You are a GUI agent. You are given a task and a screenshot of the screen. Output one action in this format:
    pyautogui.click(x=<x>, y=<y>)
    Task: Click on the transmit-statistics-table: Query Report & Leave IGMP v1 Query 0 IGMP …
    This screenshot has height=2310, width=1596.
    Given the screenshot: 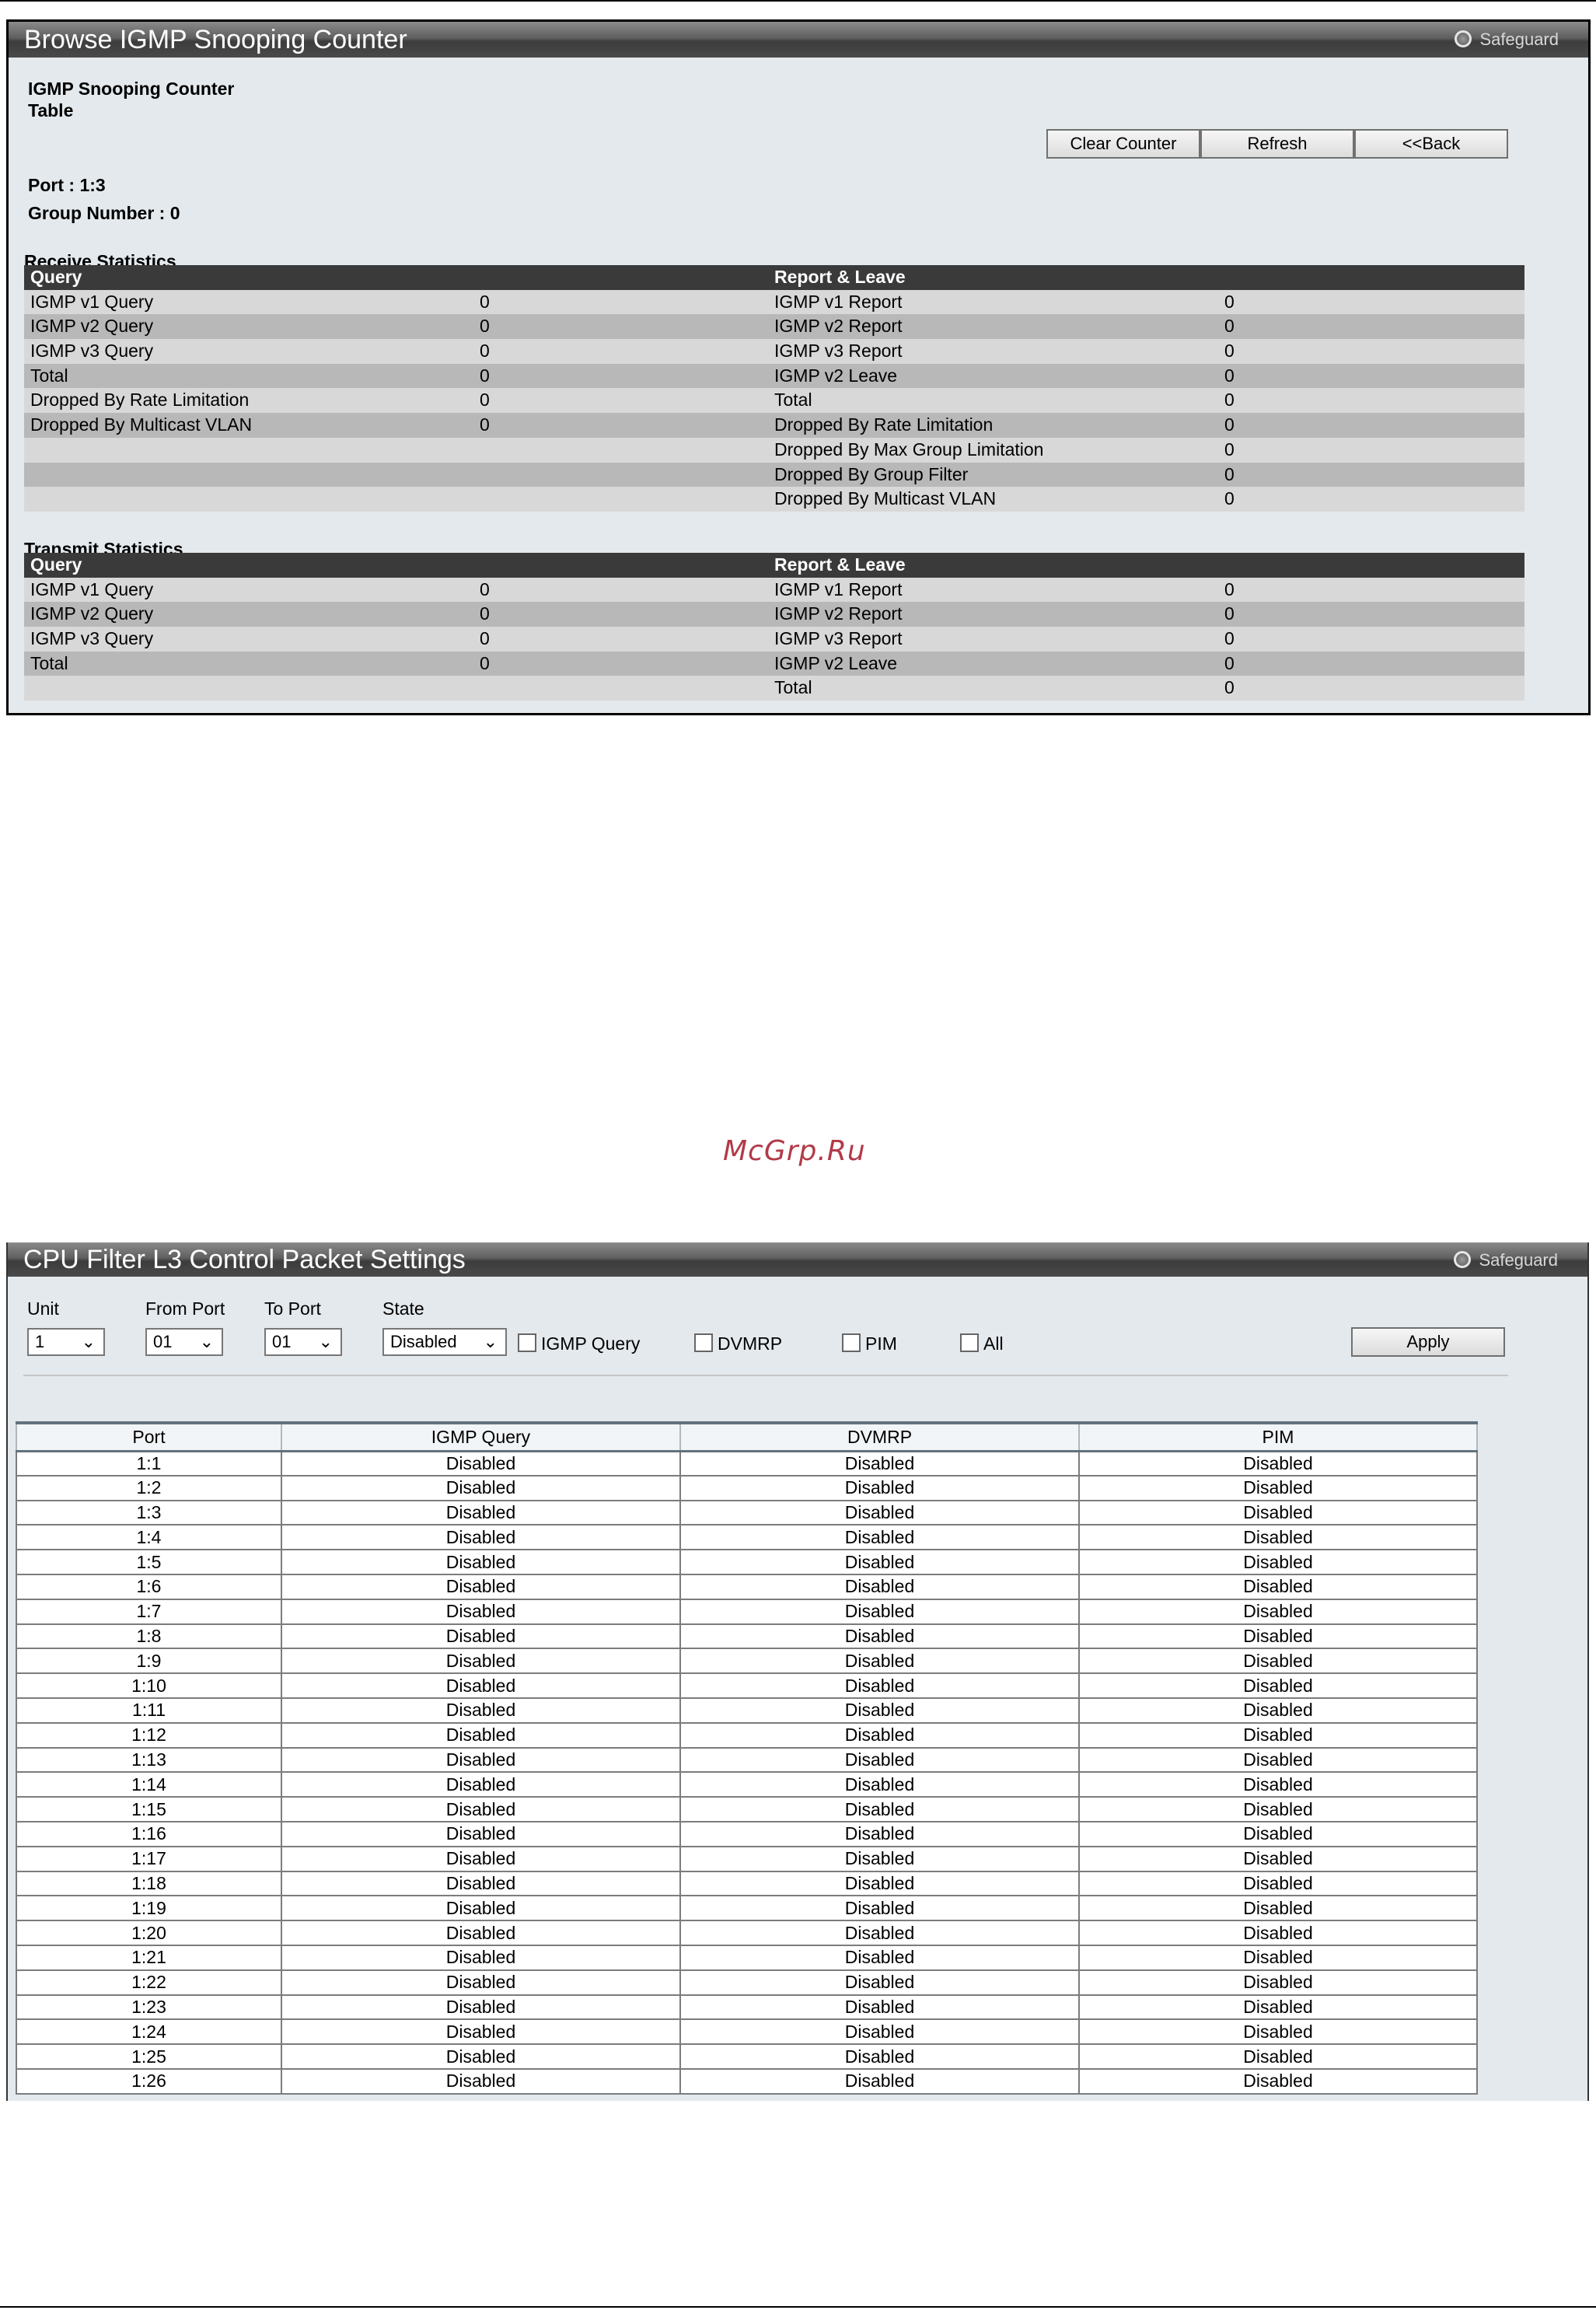 What is the action you would take?
    pyautogui.click(x=774, y=627)
    